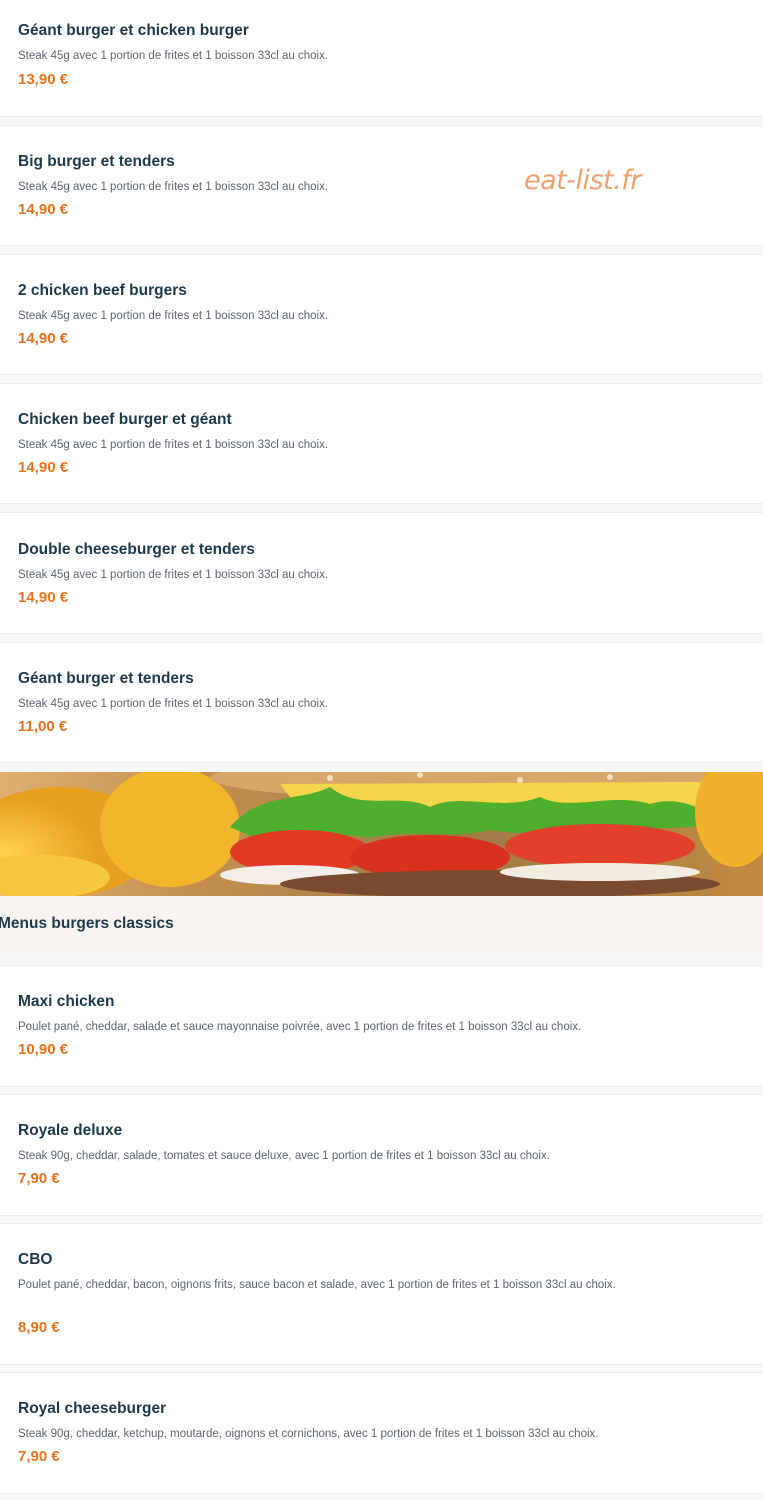 Image resolution: width=763 pixels, height=1500 pixels. I want to click on menu-item-price: 13,90 €, so click(43, 79).